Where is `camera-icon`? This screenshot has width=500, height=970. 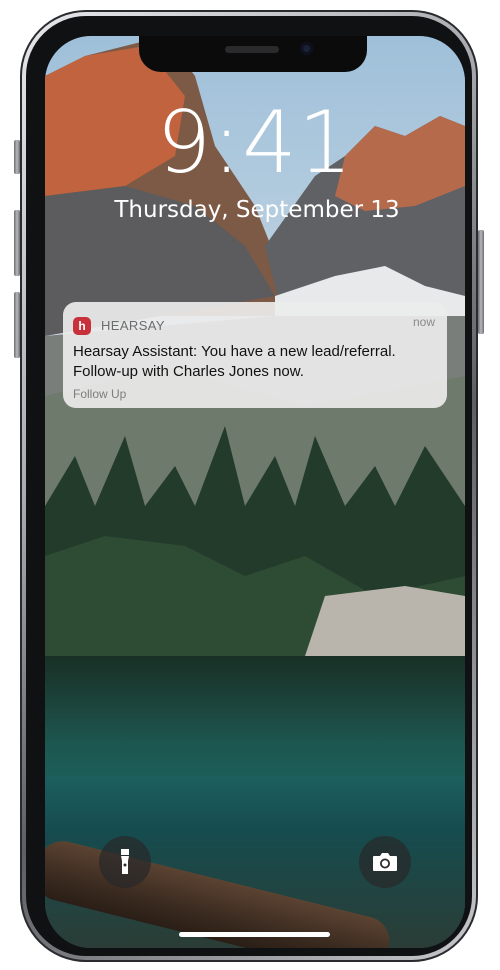 camera-icon is located at coordinates (385, 862).